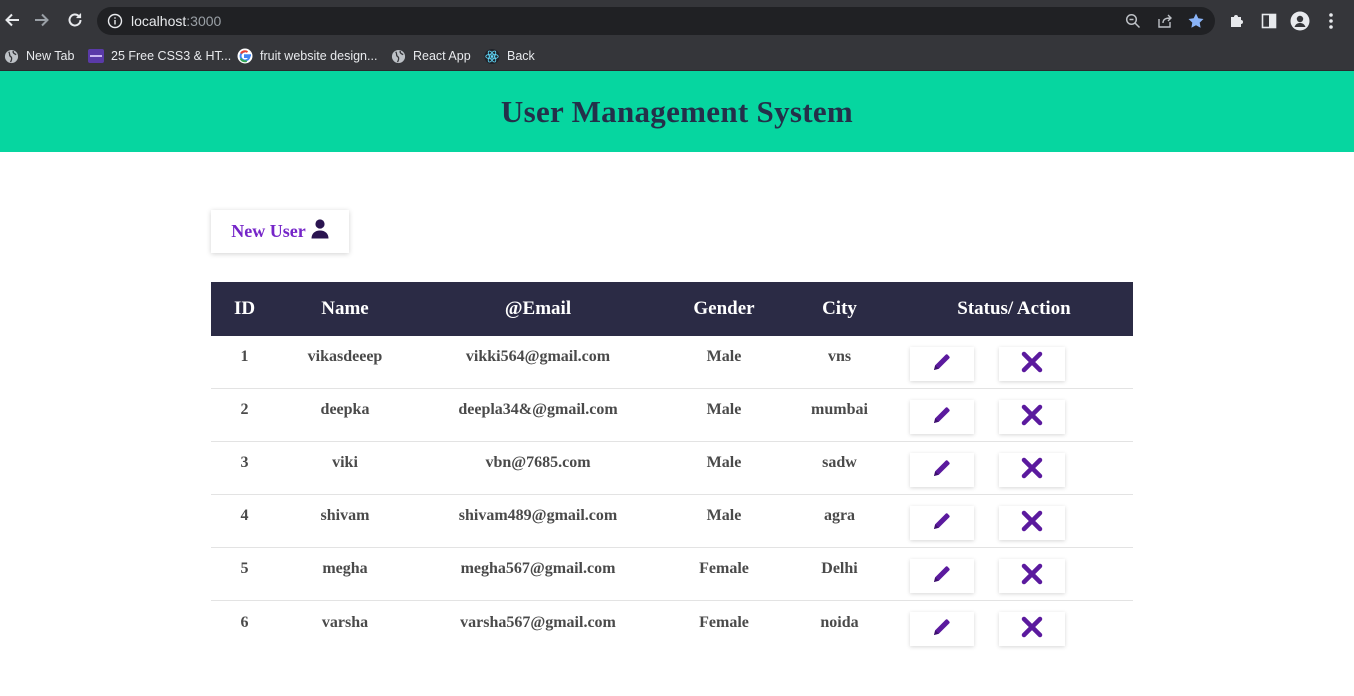 This screenshot has height=696, width=1354. Describe the element at coordinates (1196, 21) in the screenshot. I see `bookmark-star-icon` at that location.